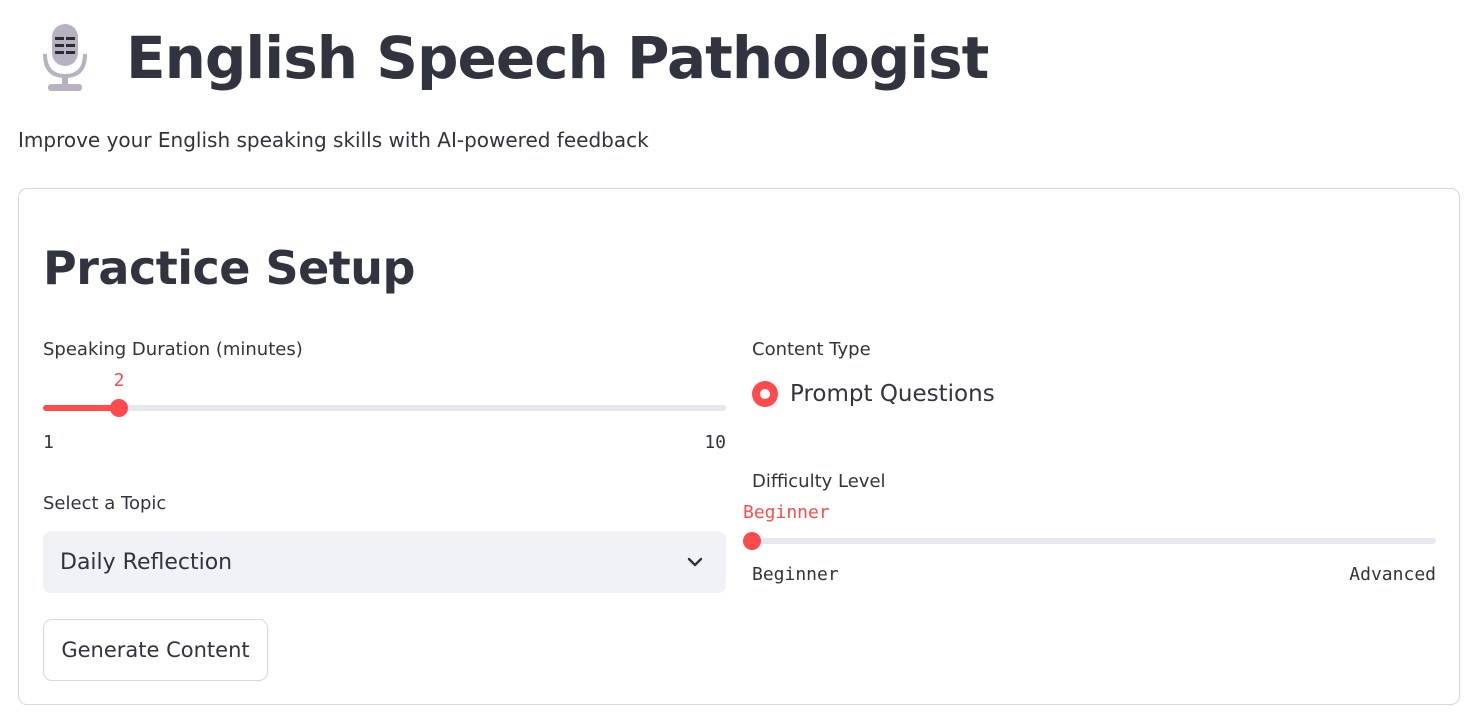  What do you see at coordinates (892, 394) in the screenshot?
I see `radio-option-label: Prompt Questions` at bounding box center [892, 394].